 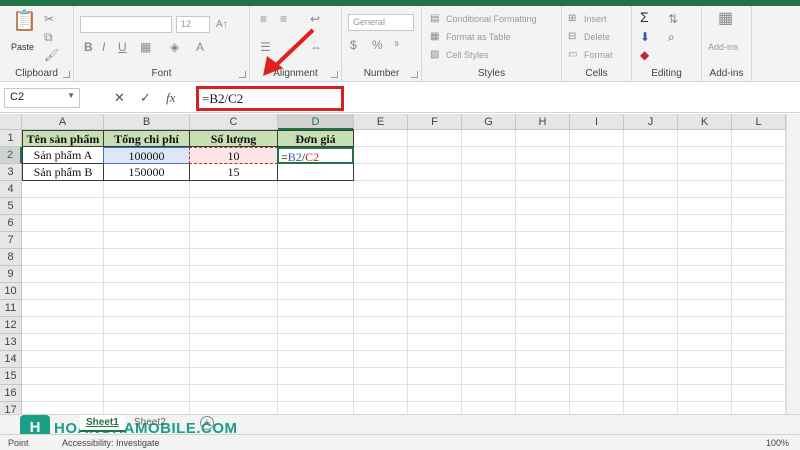 I want to click on addins-icon: ▦, so click(x=725, y=19).